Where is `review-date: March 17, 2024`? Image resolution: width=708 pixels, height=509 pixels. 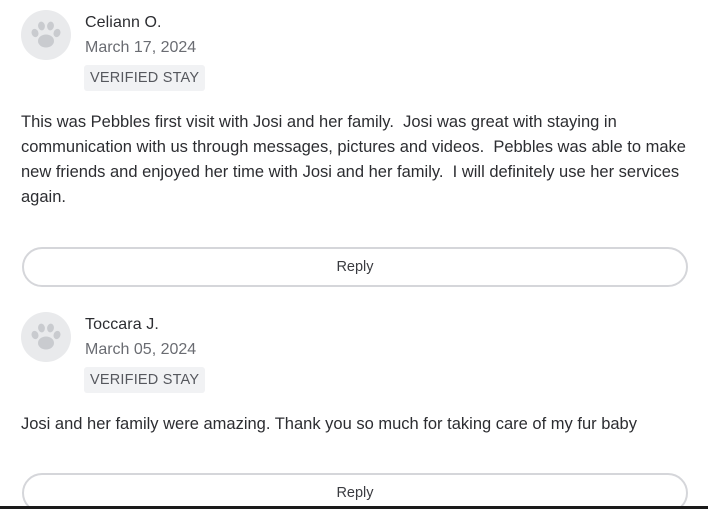
review-date: March 17, 2024 is located at coordinates (141, 47).